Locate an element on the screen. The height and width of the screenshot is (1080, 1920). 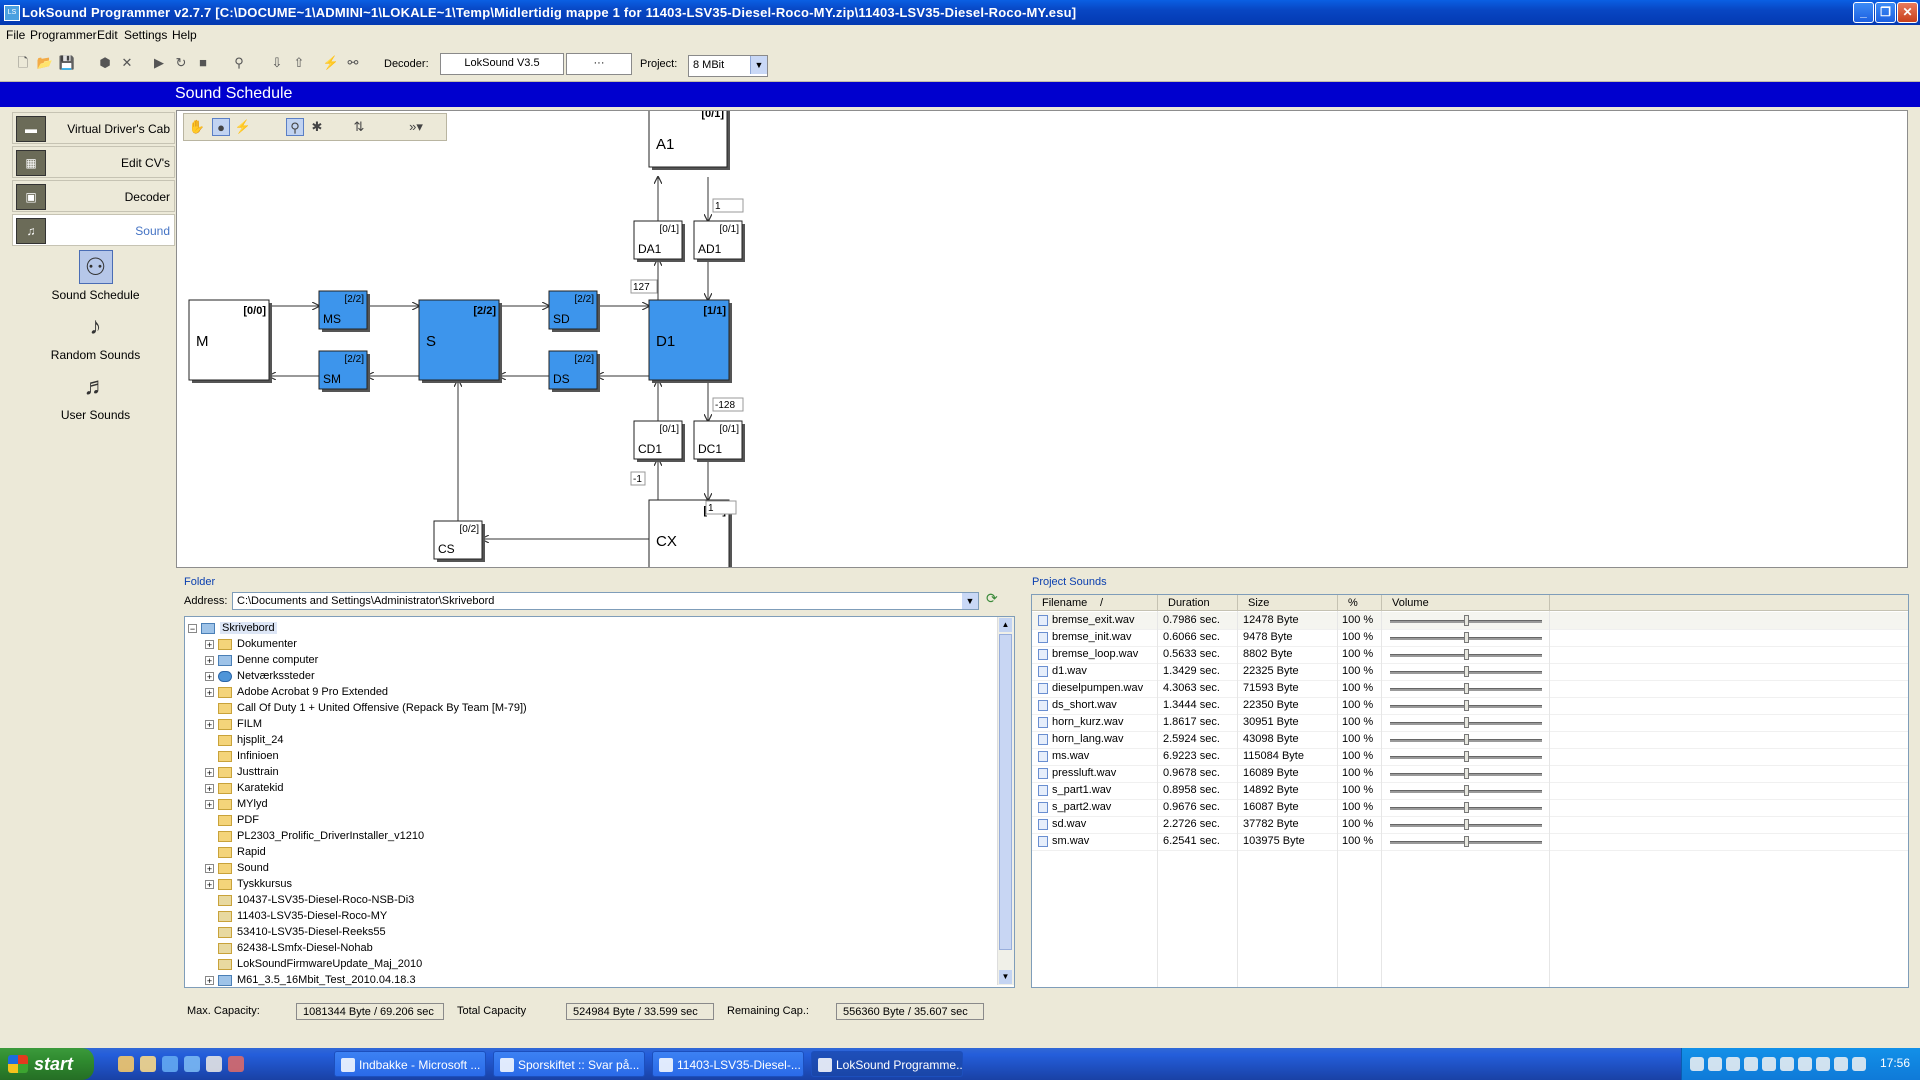
tree-item: + Sound is located at coordinates (237, 868).